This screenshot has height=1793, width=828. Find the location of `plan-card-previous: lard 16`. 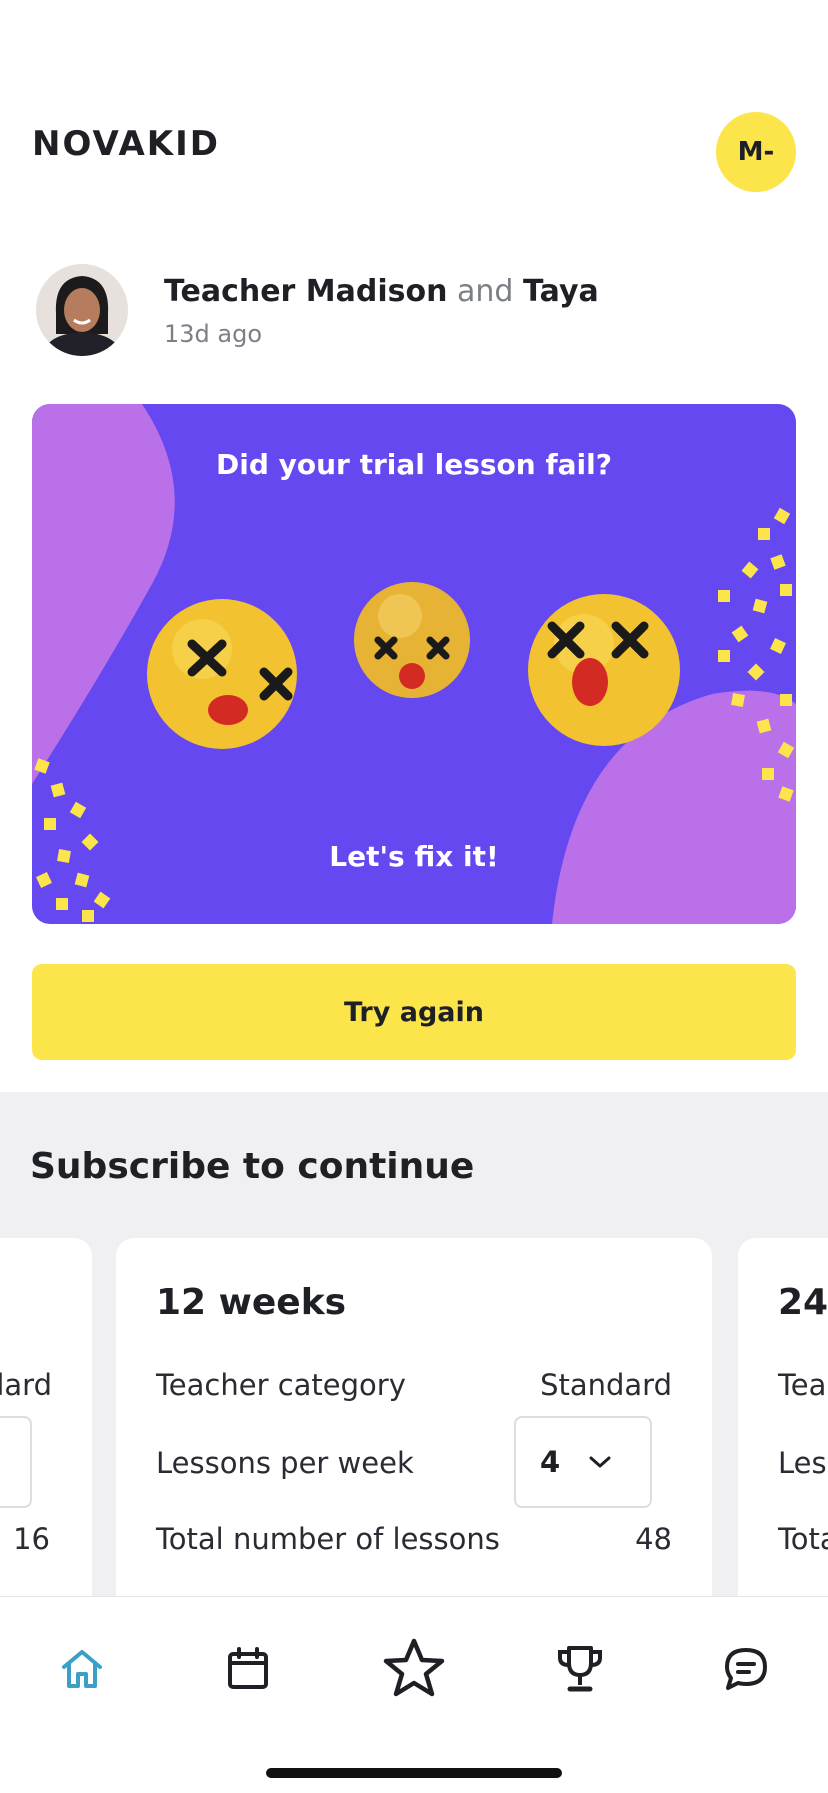

plan-card-previous: lard 16 is located at coordinates (46, 1417).